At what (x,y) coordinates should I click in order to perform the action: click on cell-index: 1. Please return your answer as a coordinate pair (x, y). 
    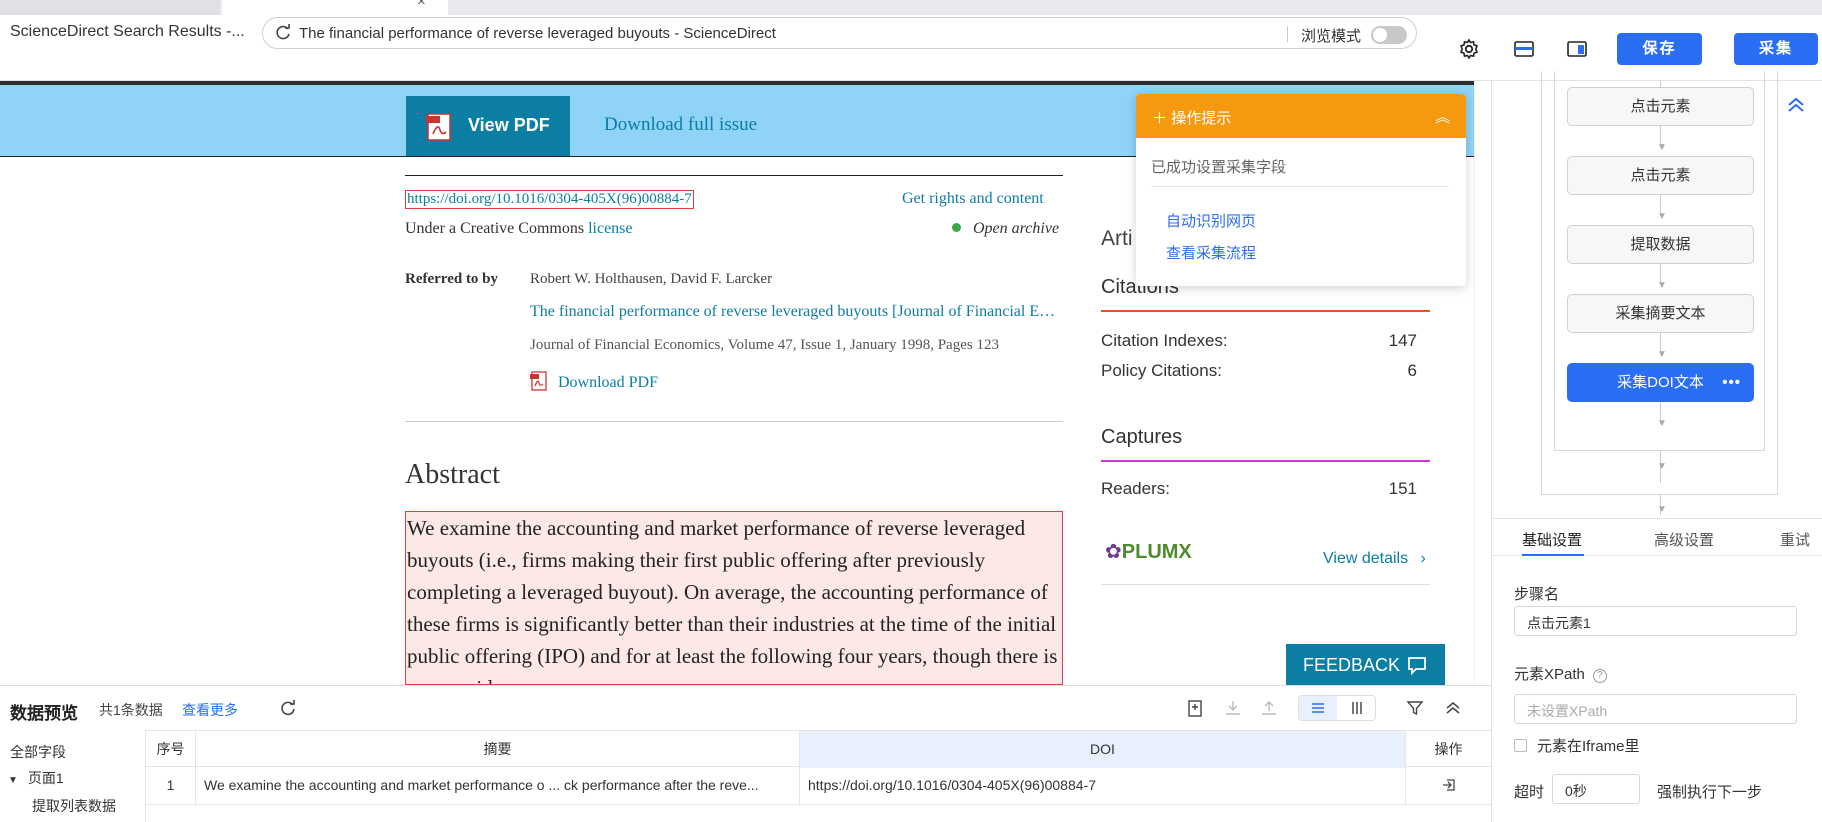
    Looking at the image, I should click on (171, 786).